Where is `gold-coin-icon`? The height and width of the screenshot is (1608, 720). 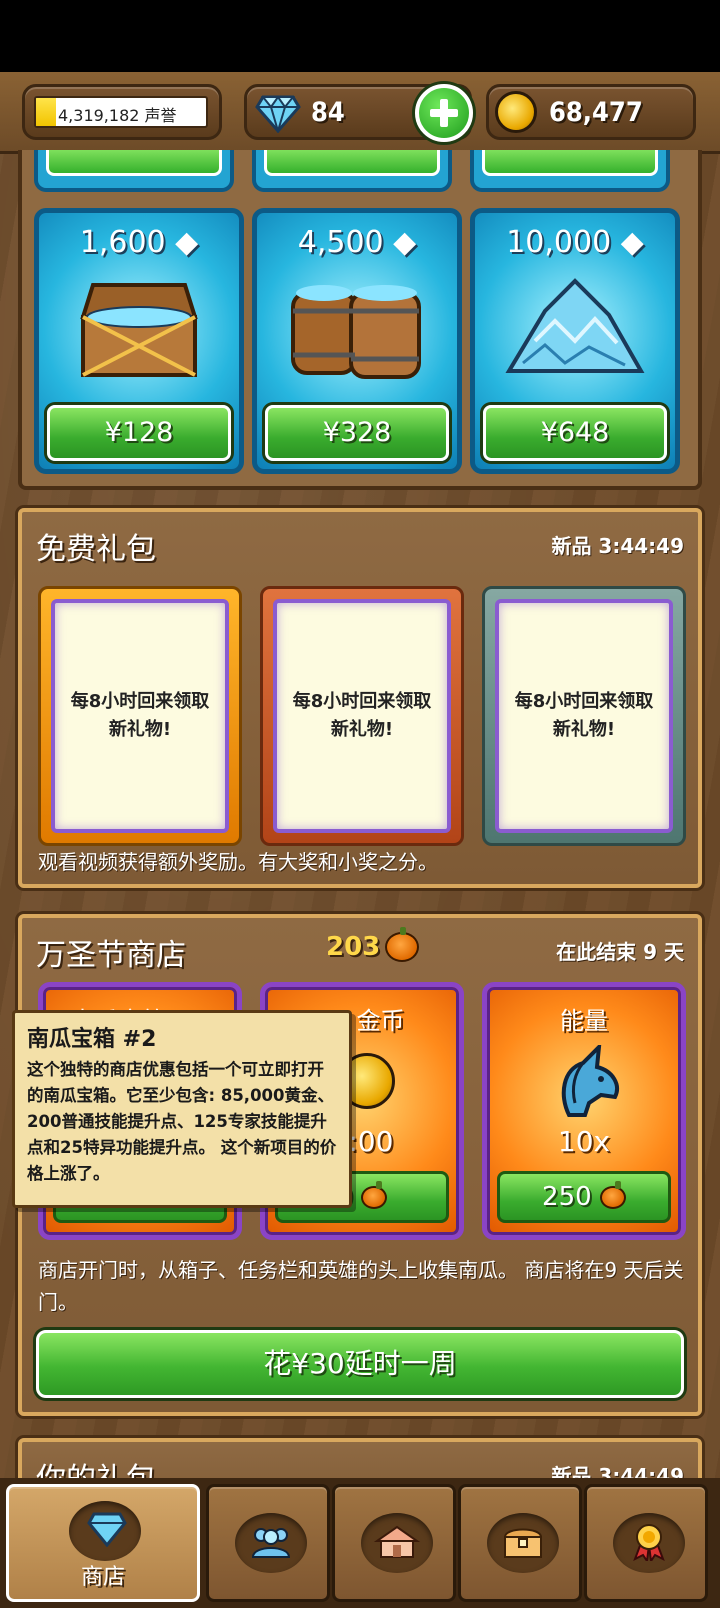
gold-coin-icon is located at coordinates (516, 112).